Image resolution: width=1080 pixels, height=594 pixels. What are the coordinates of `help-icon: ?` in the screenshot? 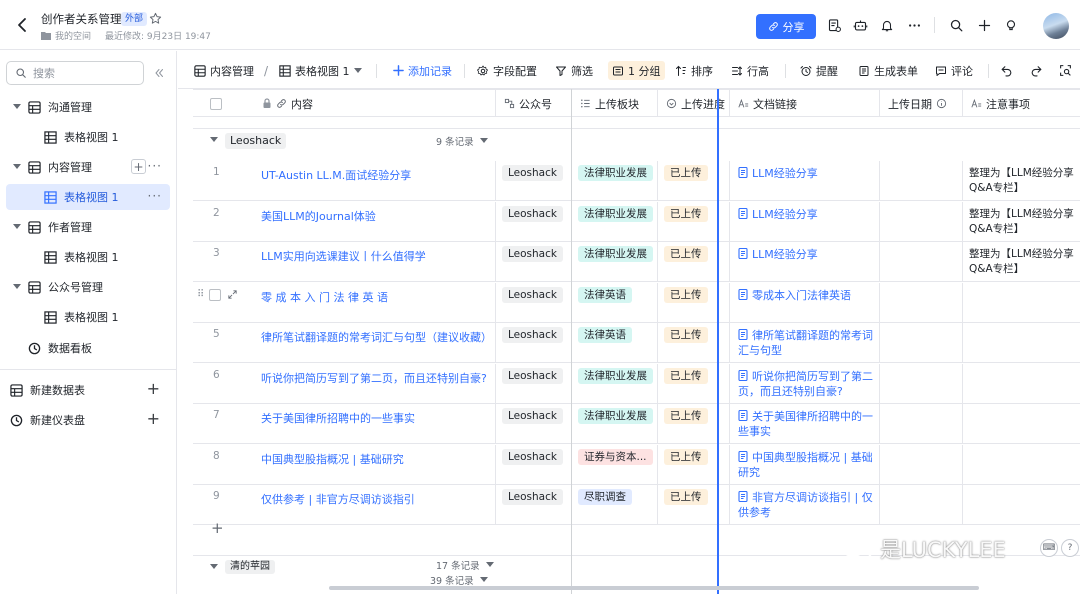 It's located at (1070, 548).